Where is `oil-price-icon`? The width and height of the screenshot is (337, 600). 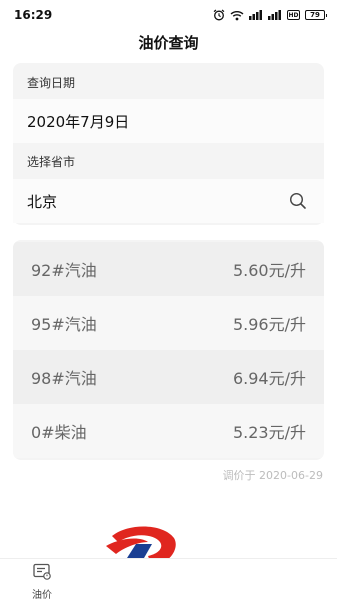 oil-price-icon is located at coordinates (42, 574).